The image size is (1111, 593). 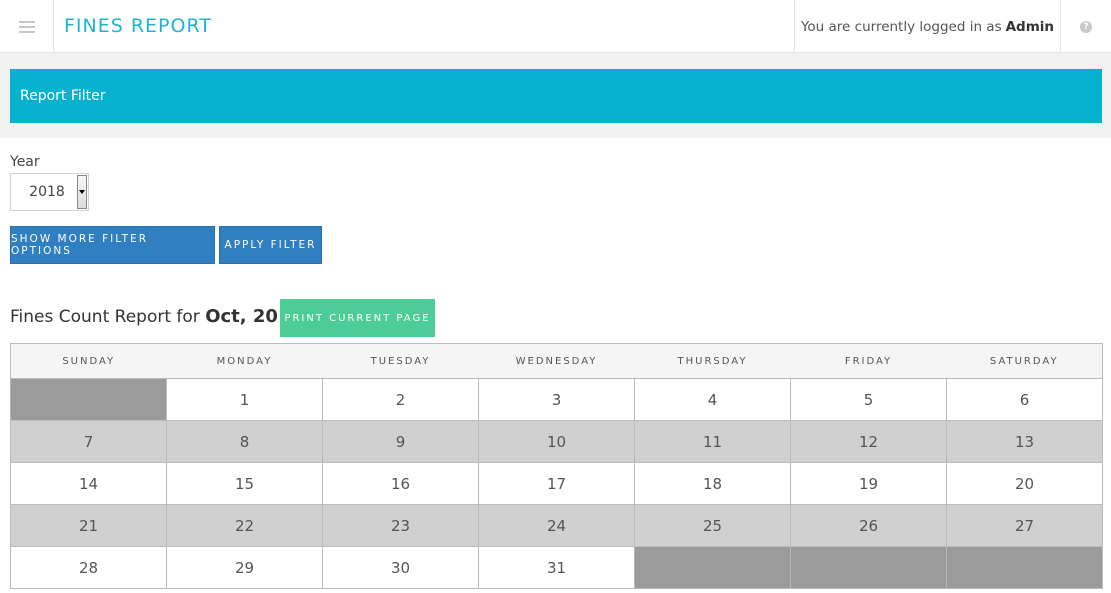 I want to click on weekday-monday: MONDAY, so click(x=244, y=361).